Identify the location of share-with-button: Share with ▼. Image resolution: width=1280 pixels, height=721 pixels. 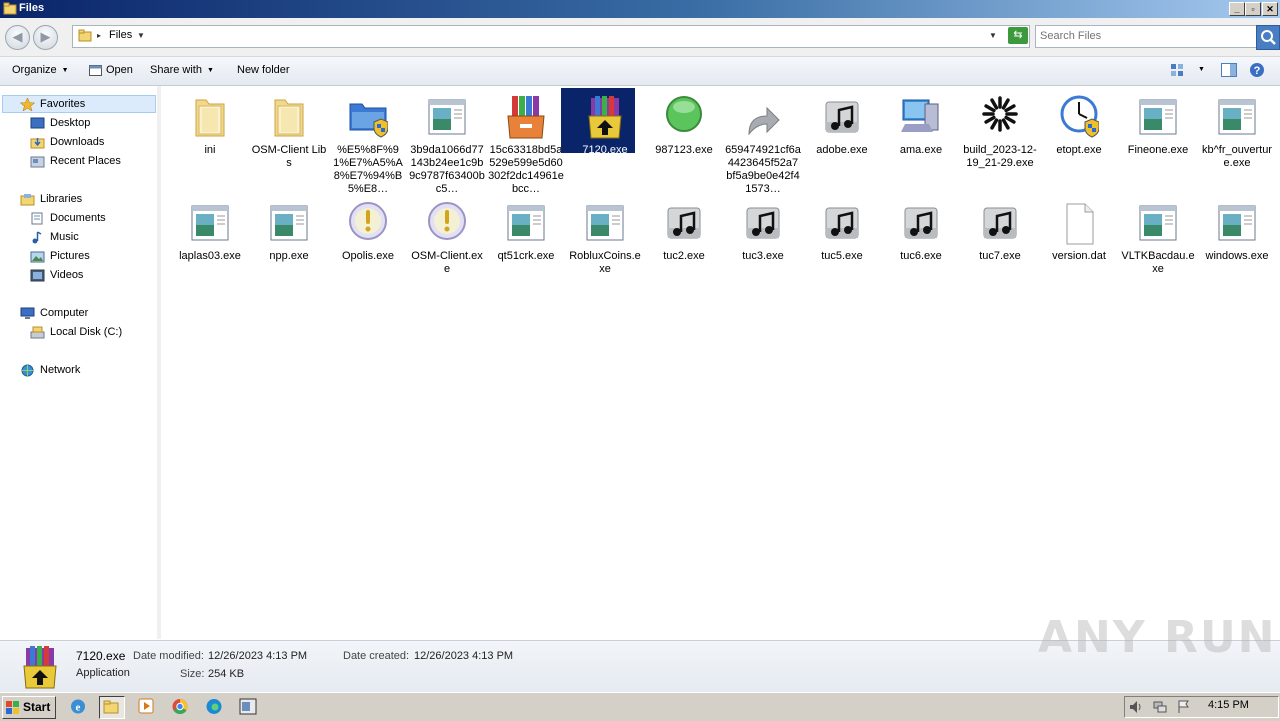
(182, 70).